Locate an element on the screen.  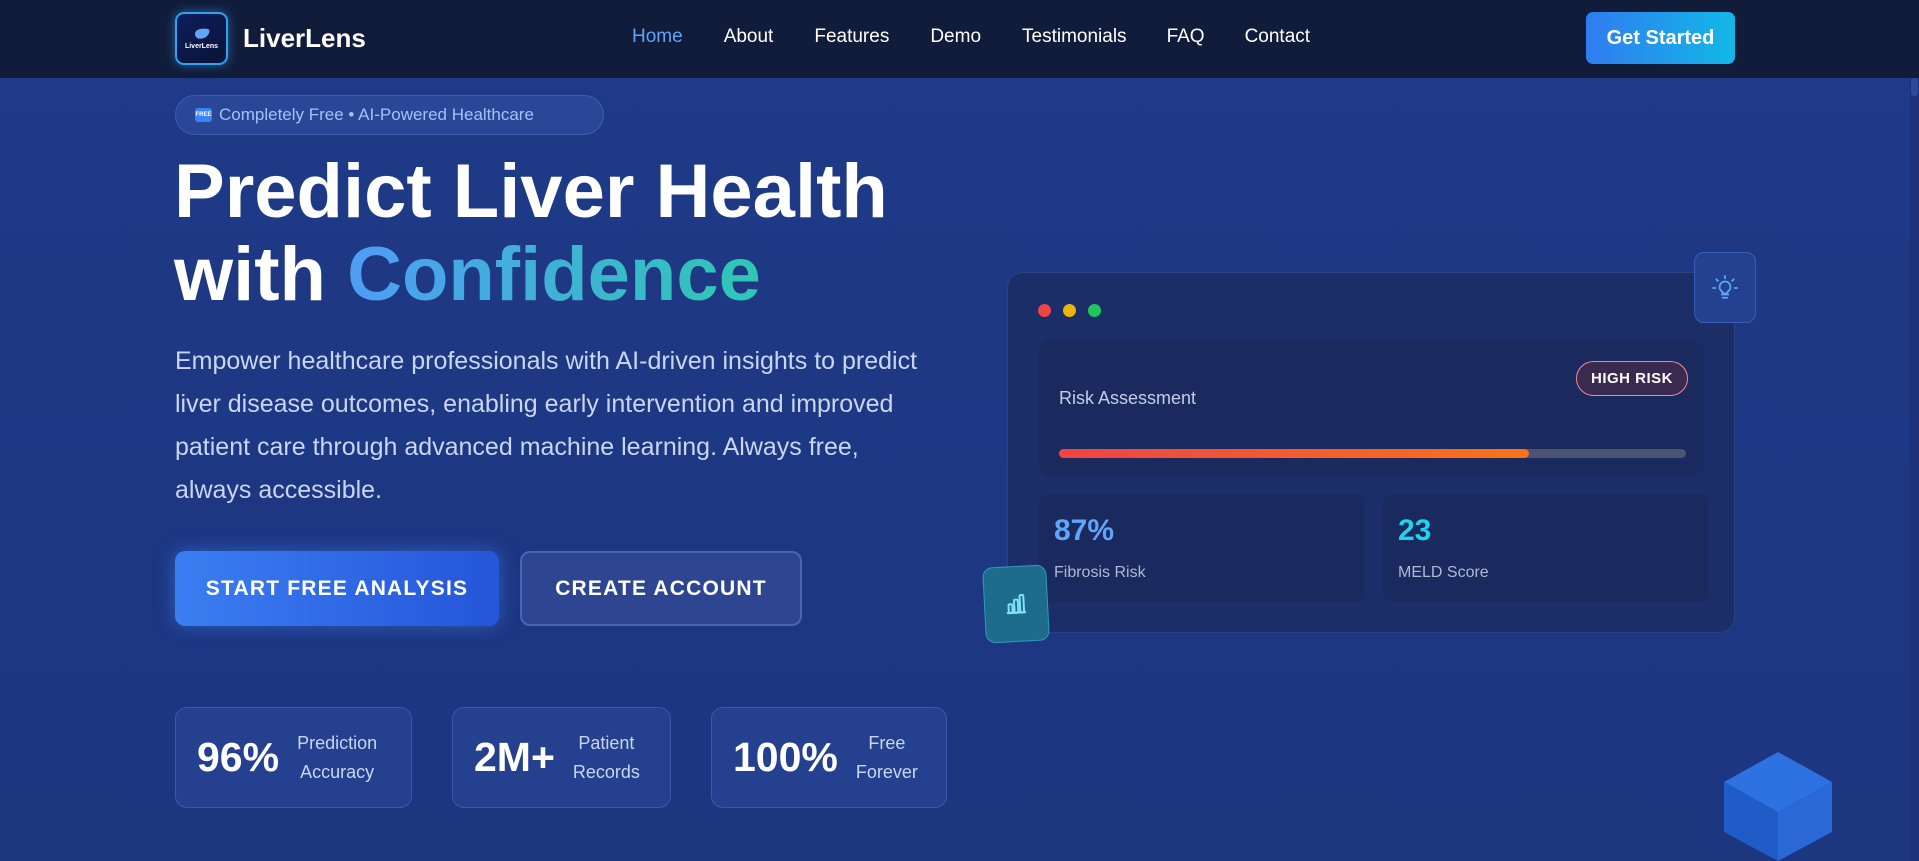
risk-progress-track is located at coordinates (1372, 453).